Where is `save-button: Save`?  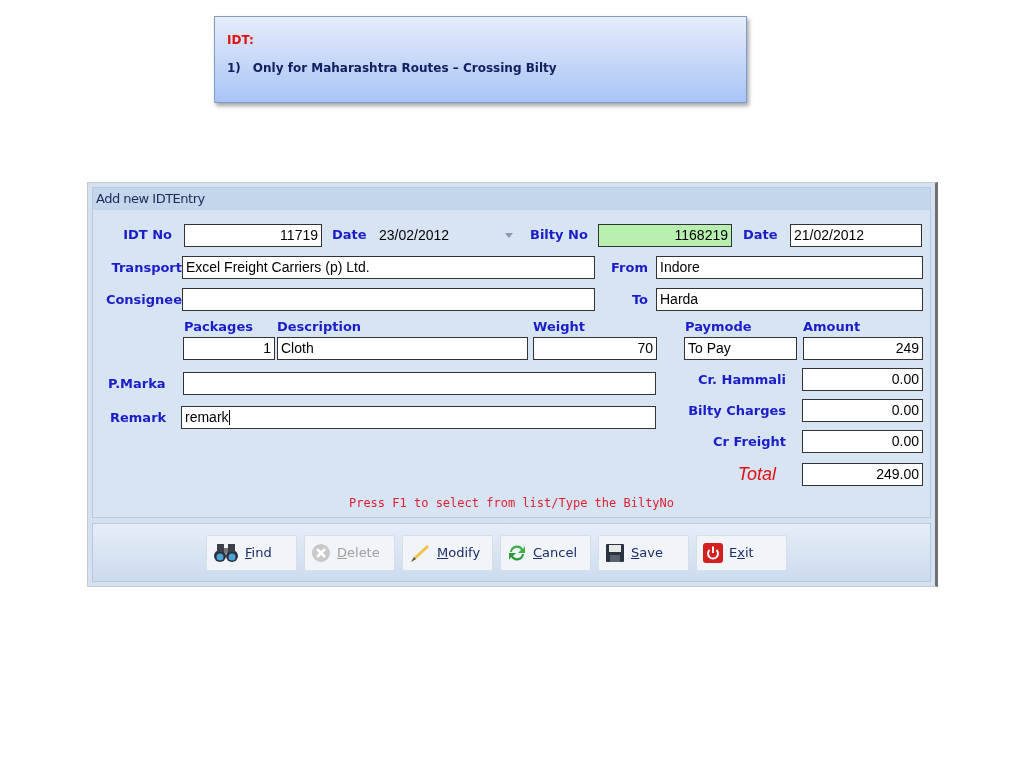
save-button: Save is located at coordinates (643, 552).